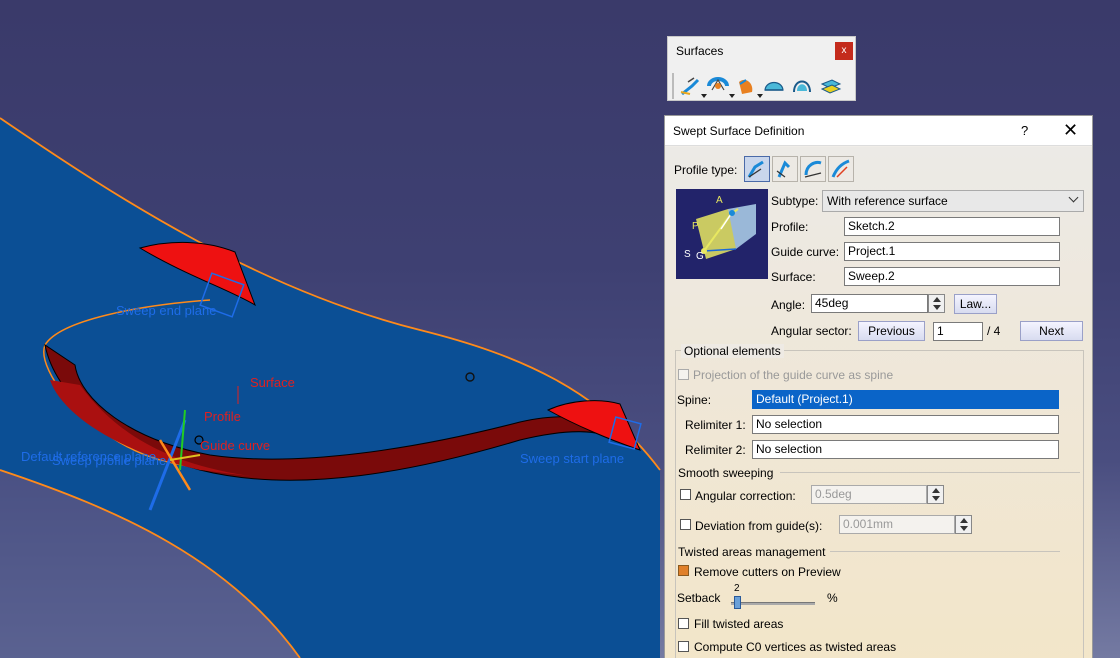  I want to click on subtype-preview-image: A P S G, so click(722, 234).